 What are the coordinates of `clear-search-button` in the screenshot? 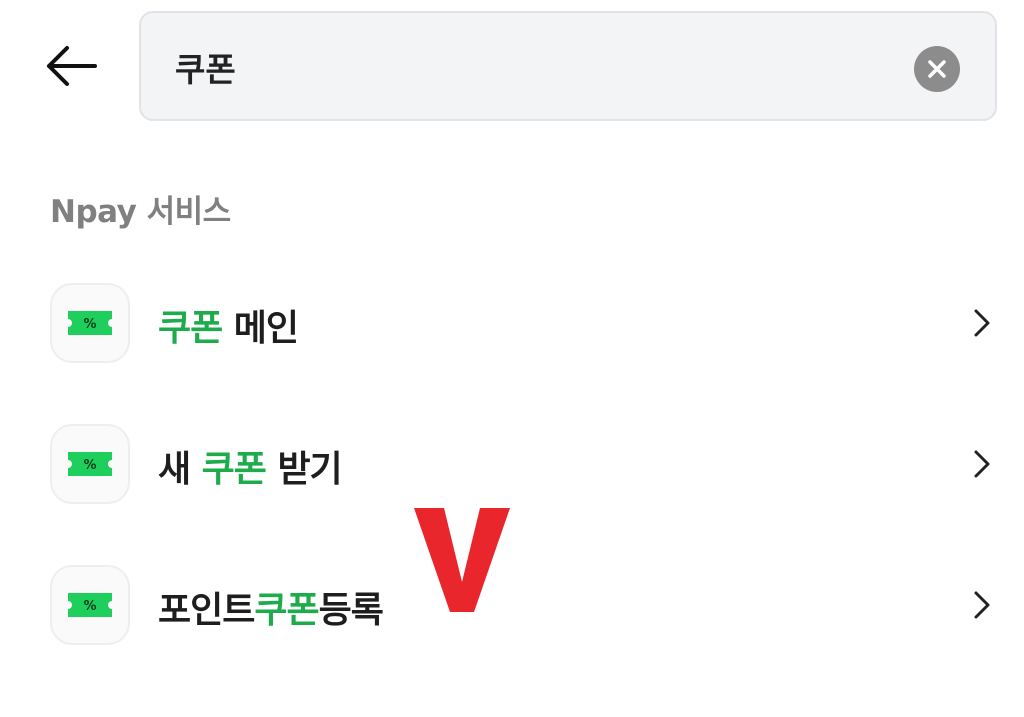 It's located at (937, 69).